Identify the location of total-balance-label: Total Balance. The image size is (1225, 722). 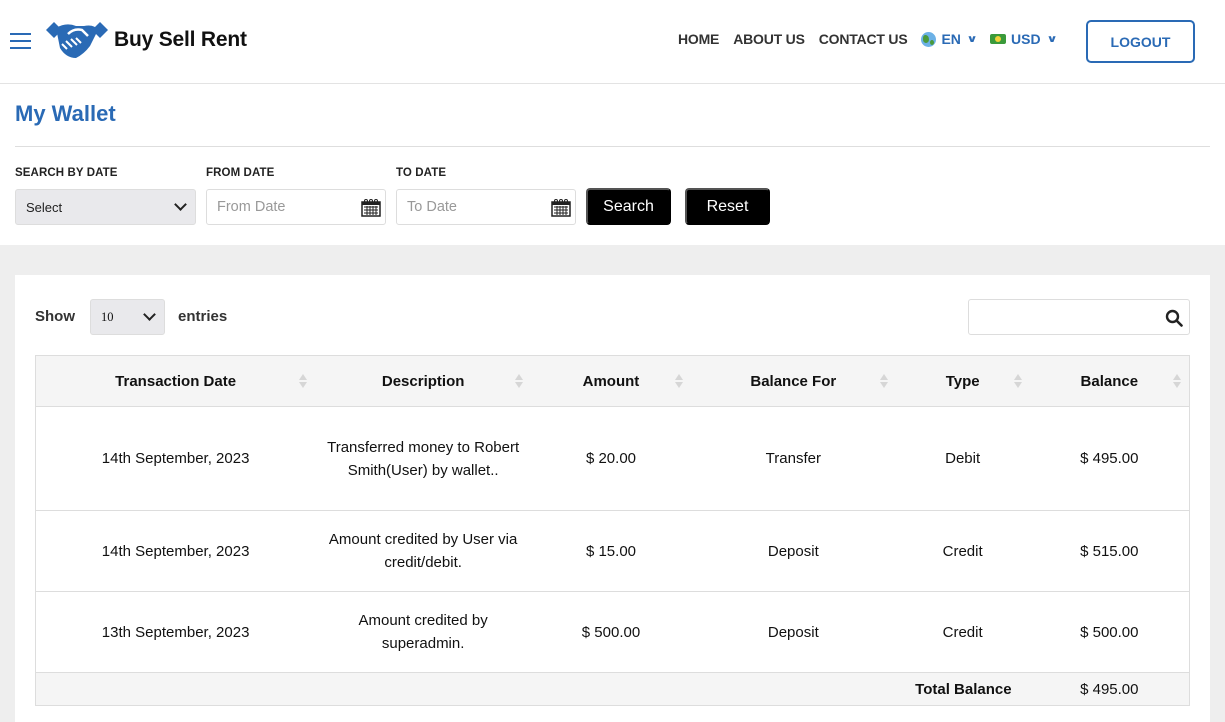
(532, 689).